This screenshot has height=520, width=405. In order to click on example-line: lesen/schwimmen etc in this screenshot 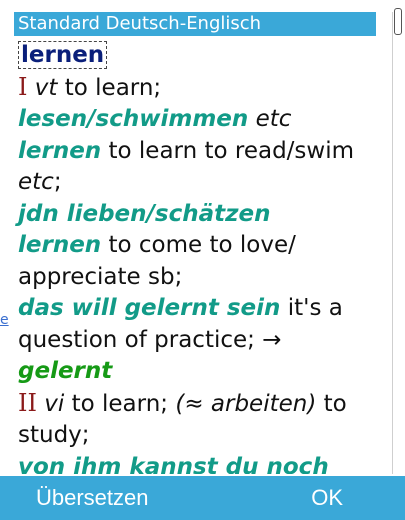, I will do `click(198, 120)`.